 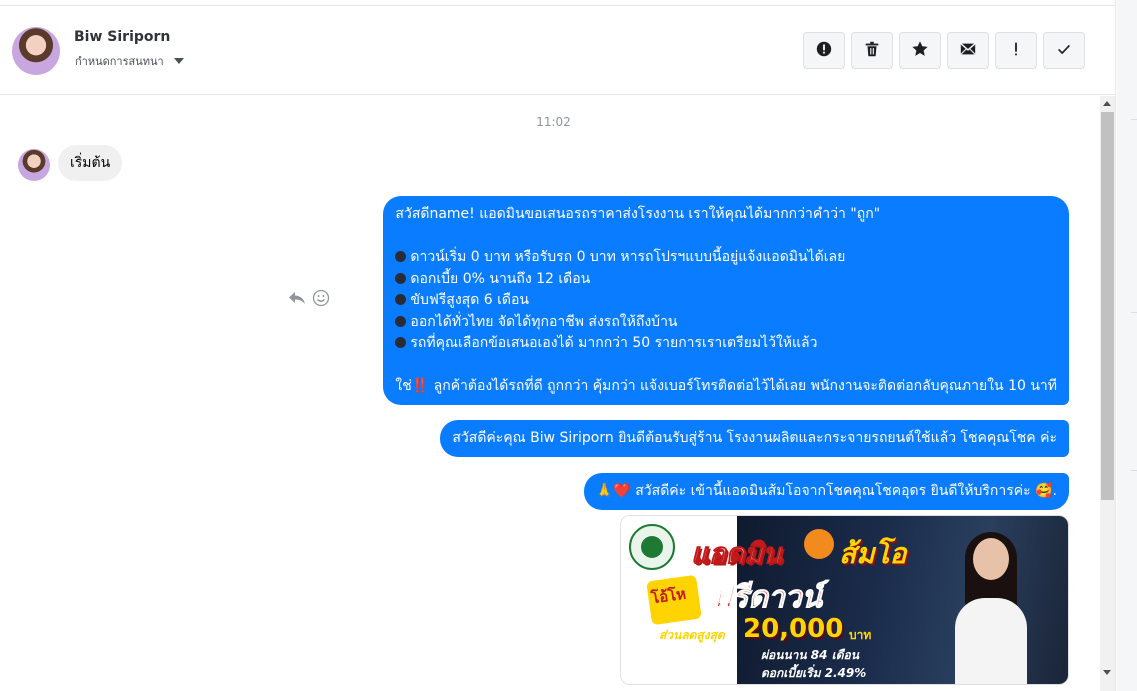 I want to click on exclamation-icon, so click(x=1016, y=51).